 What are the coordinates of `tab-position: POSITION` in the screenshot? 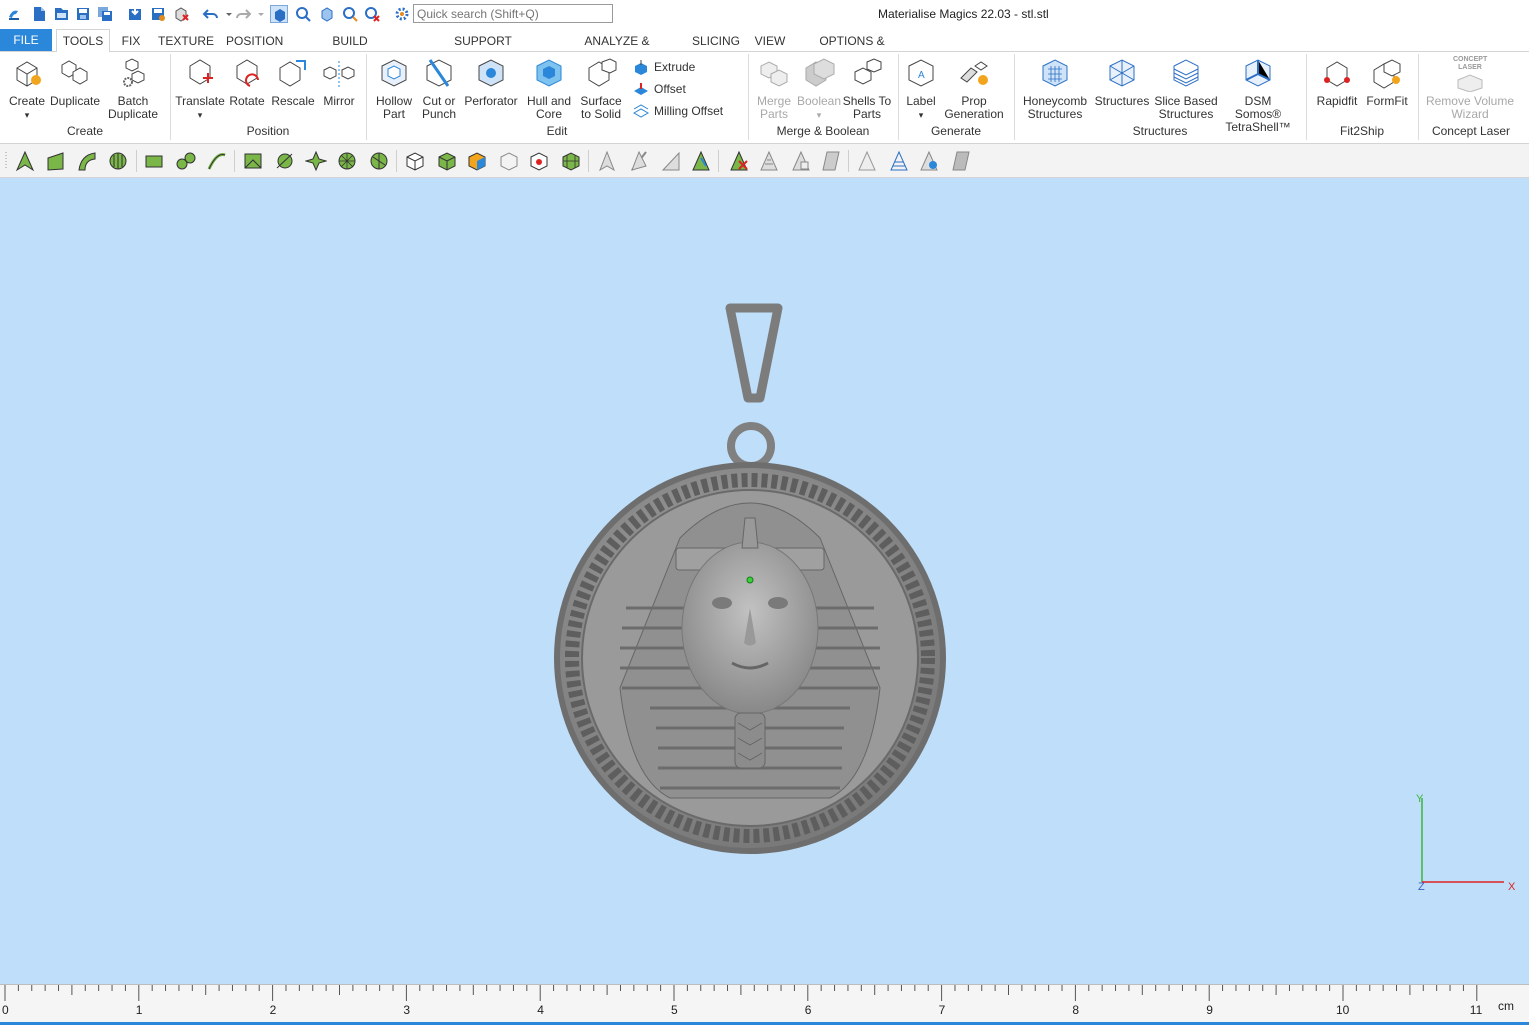 It's located at (254, 41).